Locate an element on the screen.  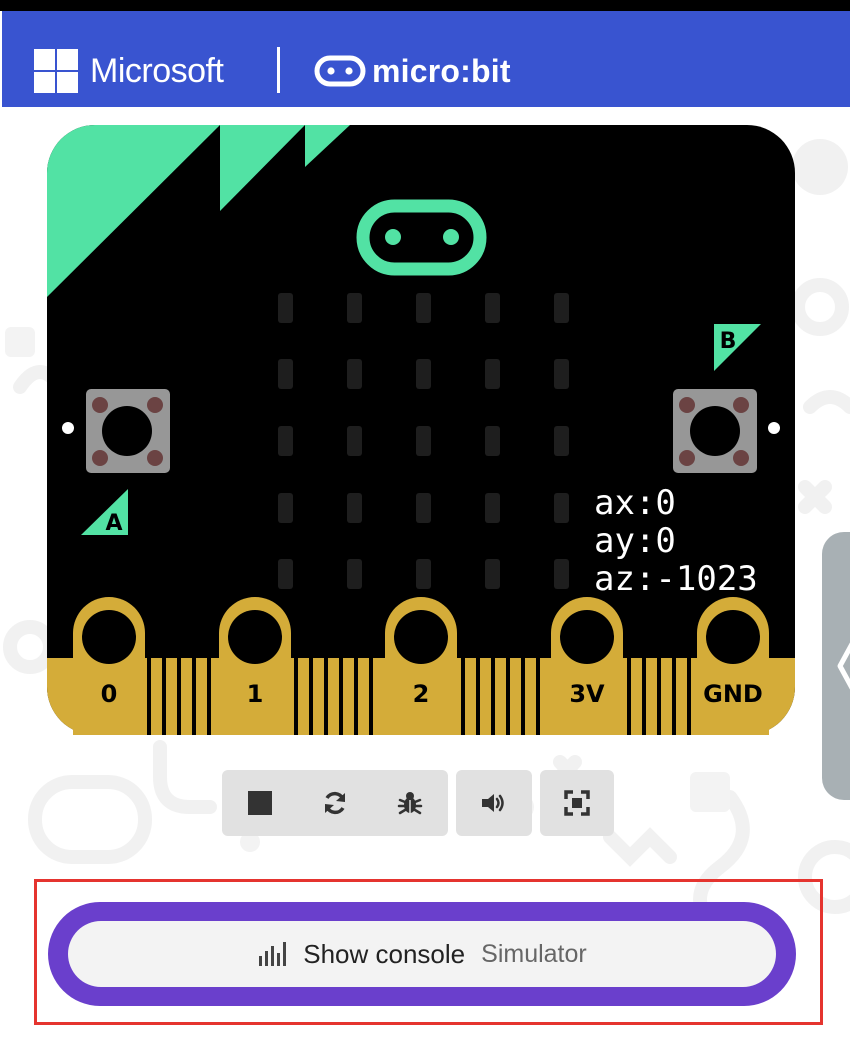
pin-gnd-label: GND is located at coordinates (733, 694).